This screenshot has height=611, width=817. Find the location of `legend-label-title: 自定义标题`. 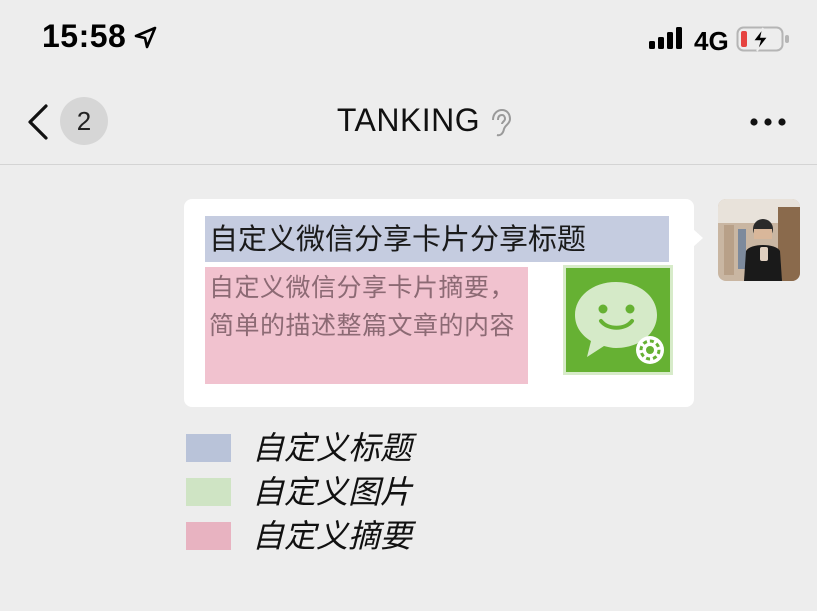

legend-label-title: 自定义标题 is located at coordinates (332, 448).